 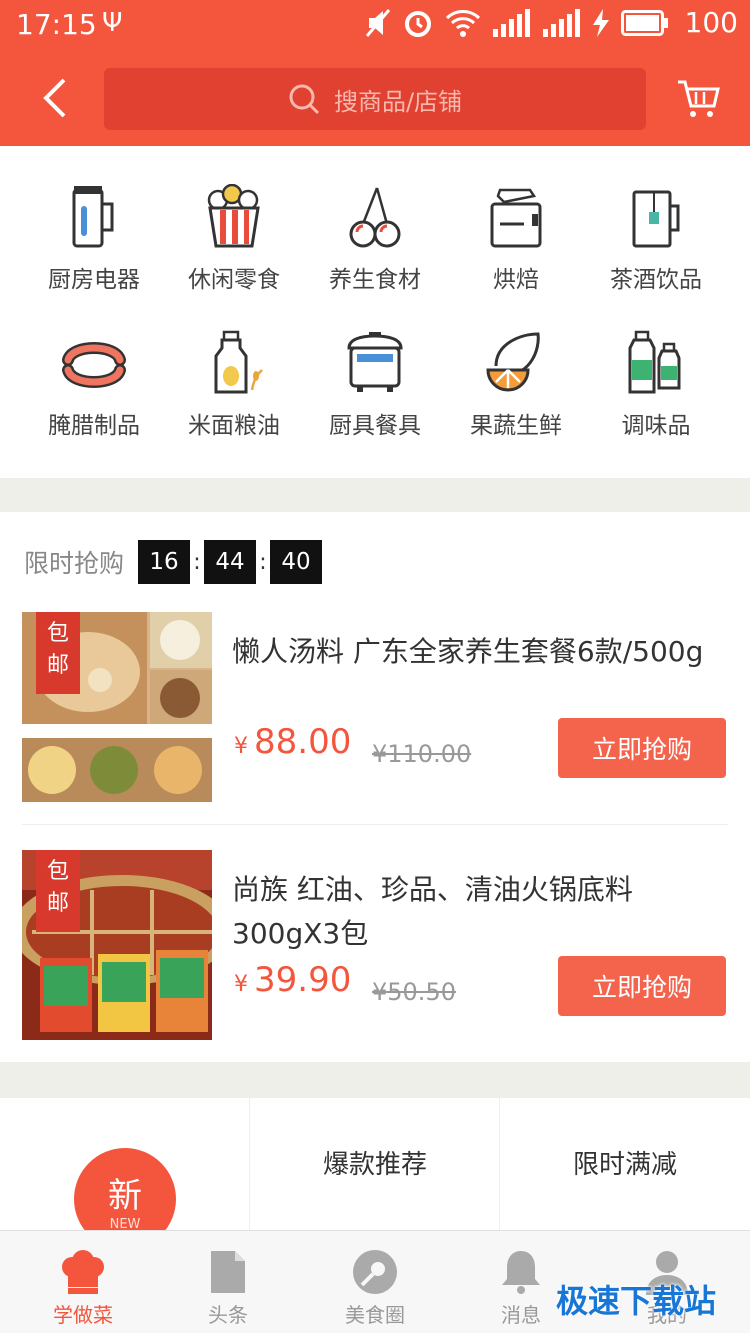 I want to click on countdown-minutes: 44, so click(x=230, y=562).